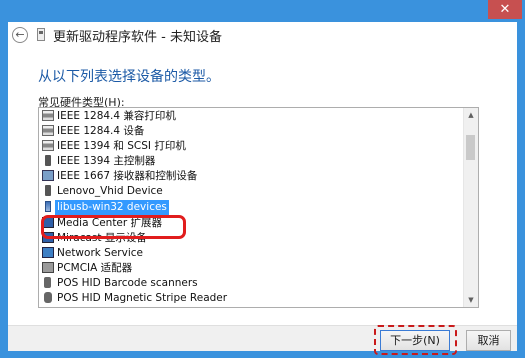  What do you see at coordinates (242, 298) in the screenshot?
I see `list-item: POS HID Magnetic Stripe Reader` at bounding box center [242, 298].